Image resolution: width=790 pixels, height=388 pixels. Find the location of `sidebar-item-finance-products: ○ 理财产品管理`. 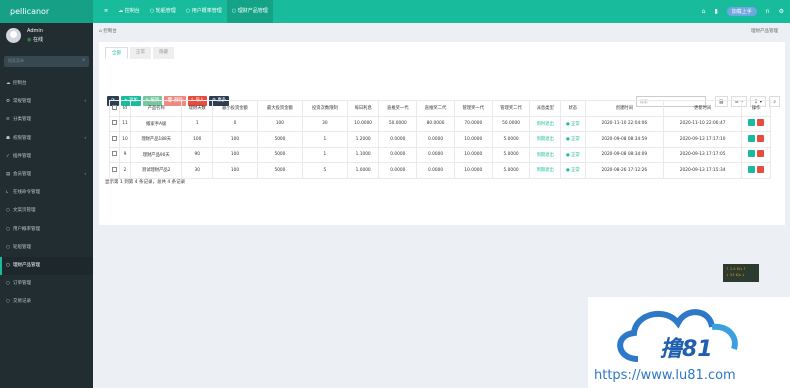

sidebar-item-finance-products: ○ 理财产品管理 is located at coordinates (46, 266).